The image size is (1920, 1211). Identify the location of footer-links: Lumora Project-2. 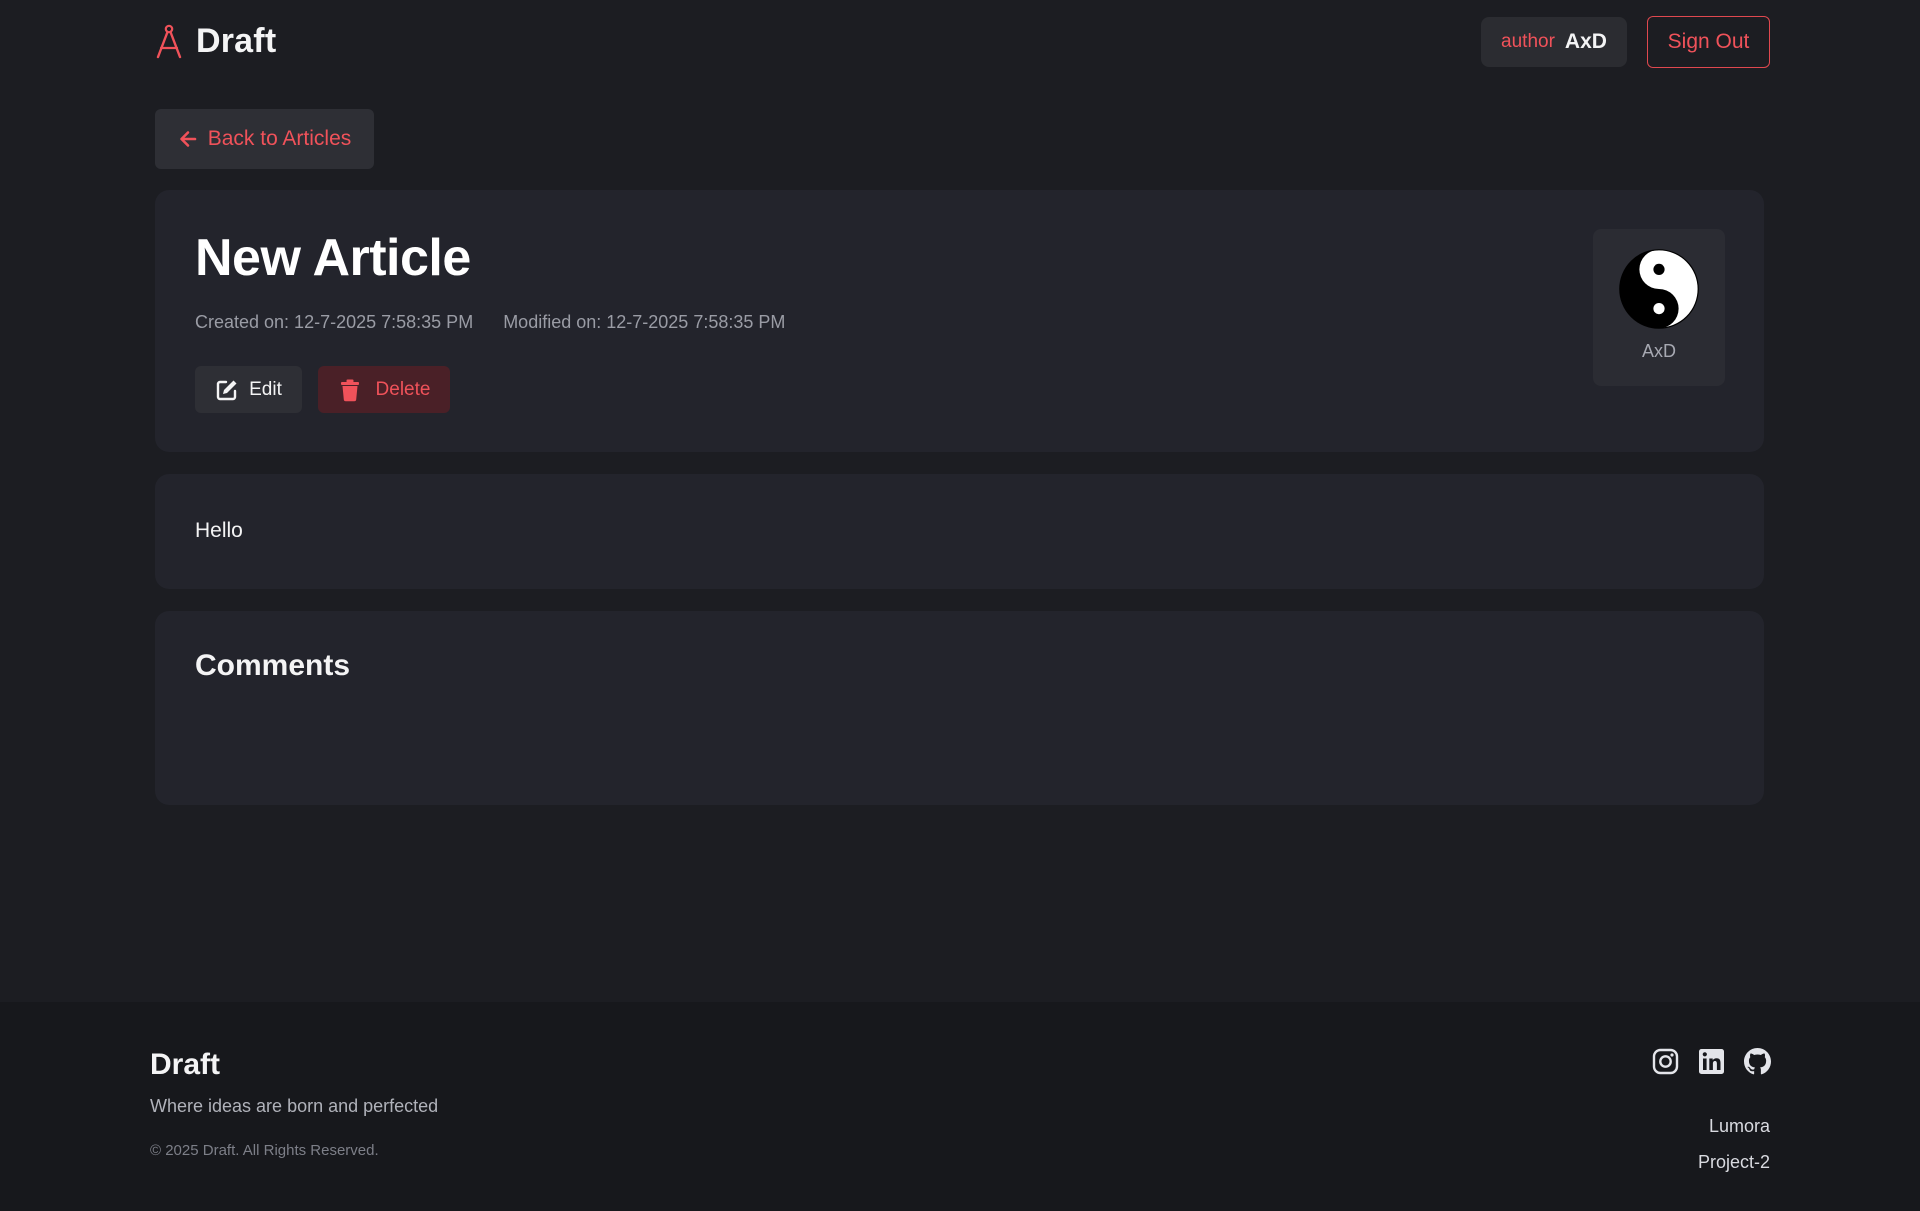
(1734, 1144).